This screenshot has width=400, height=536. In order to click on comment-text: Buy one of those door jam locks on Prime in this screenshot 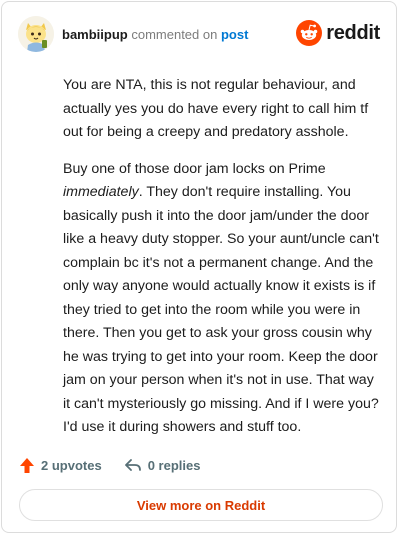, I will do `click(194, 168)`.